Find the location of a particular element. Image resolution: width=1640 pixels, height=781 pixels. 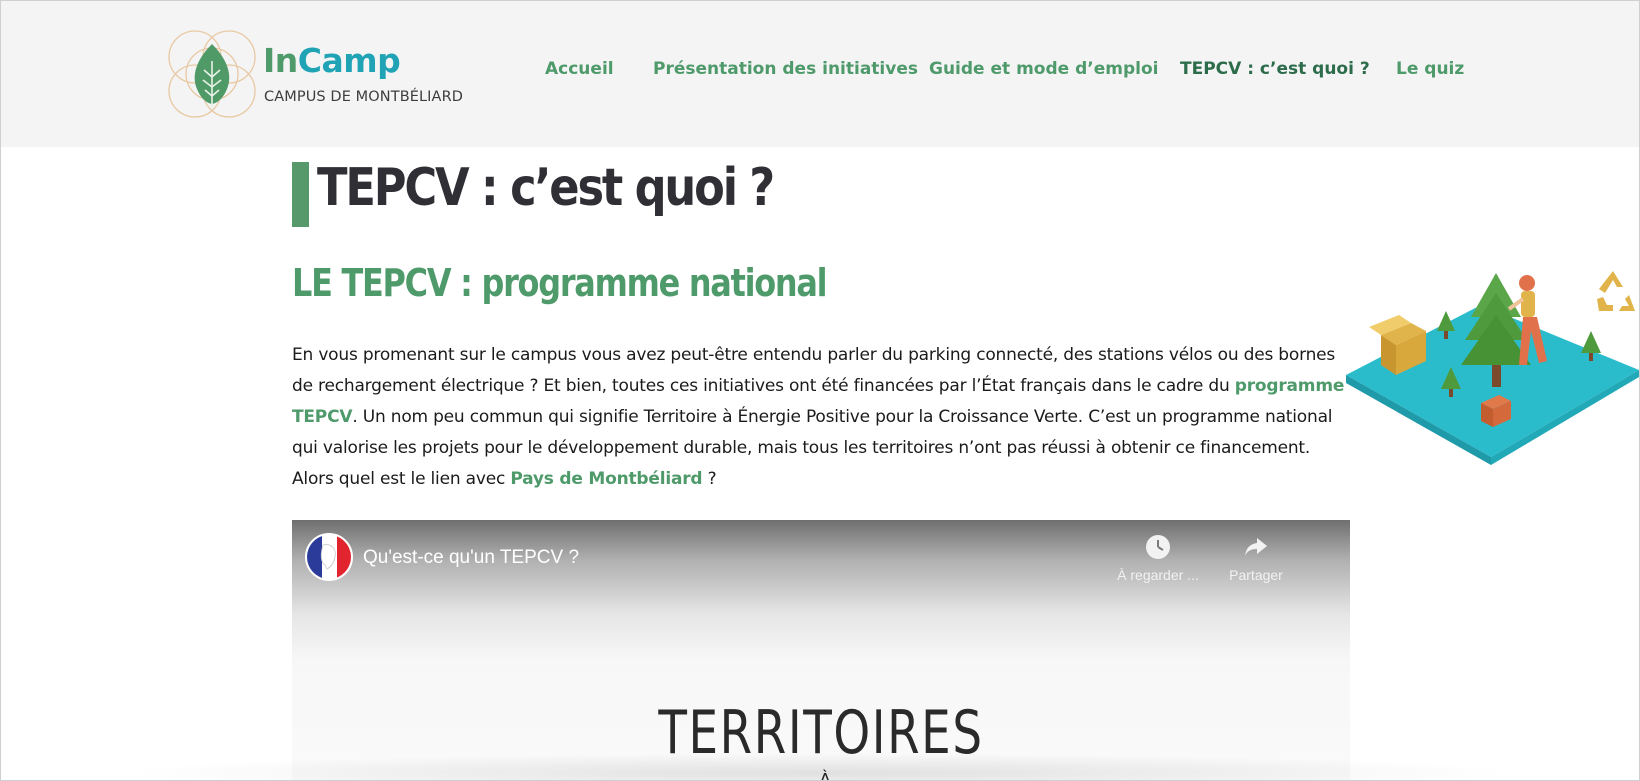

marianne-logo-icon is located at coordinates (329, 557).